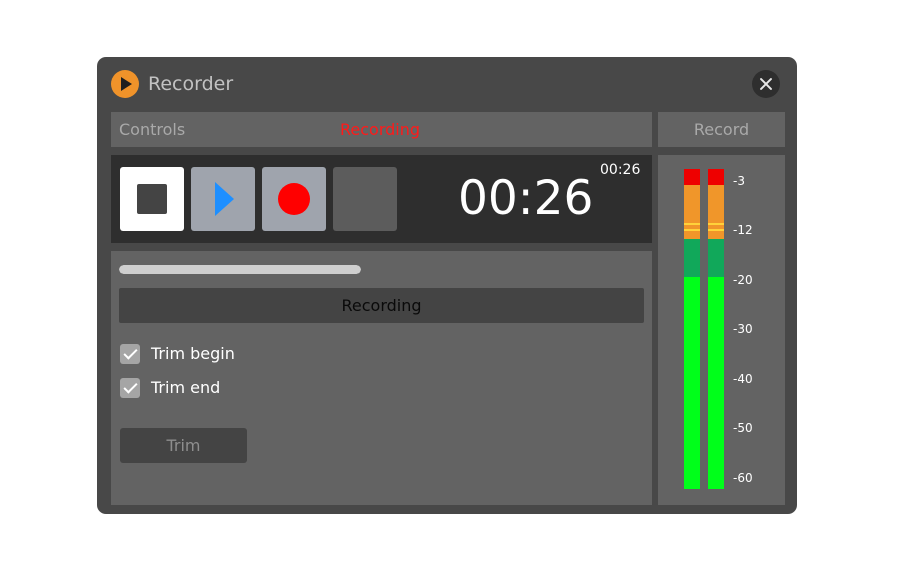 This screenshot has height=571, width=900. I want to click on play-button, so click(223, 199).